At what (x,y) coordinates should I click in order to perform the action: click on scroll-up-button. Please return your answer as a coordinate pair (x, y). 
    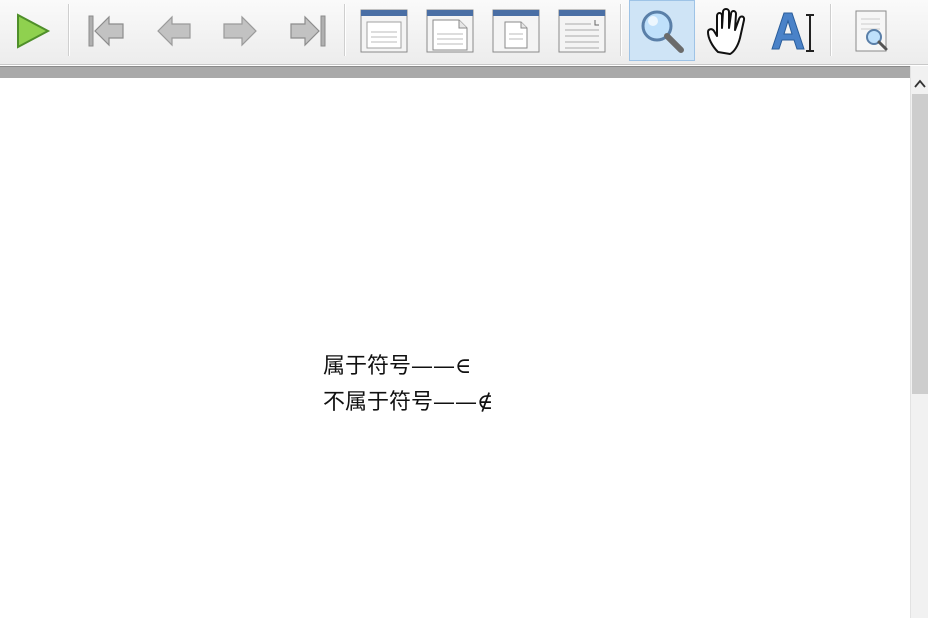
    Looking at the image, I should click on (919, 84).